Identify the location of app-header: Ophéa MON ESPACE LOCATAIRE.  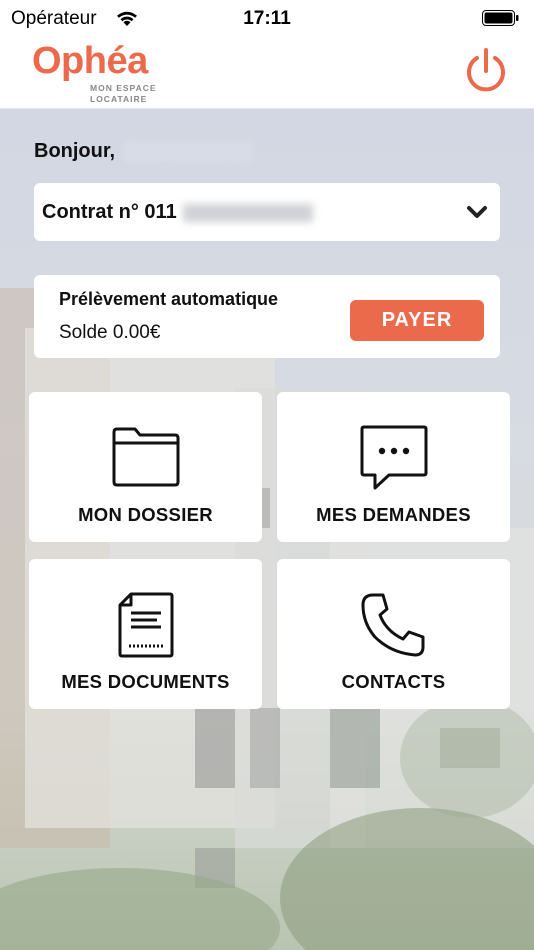
(267, 72).